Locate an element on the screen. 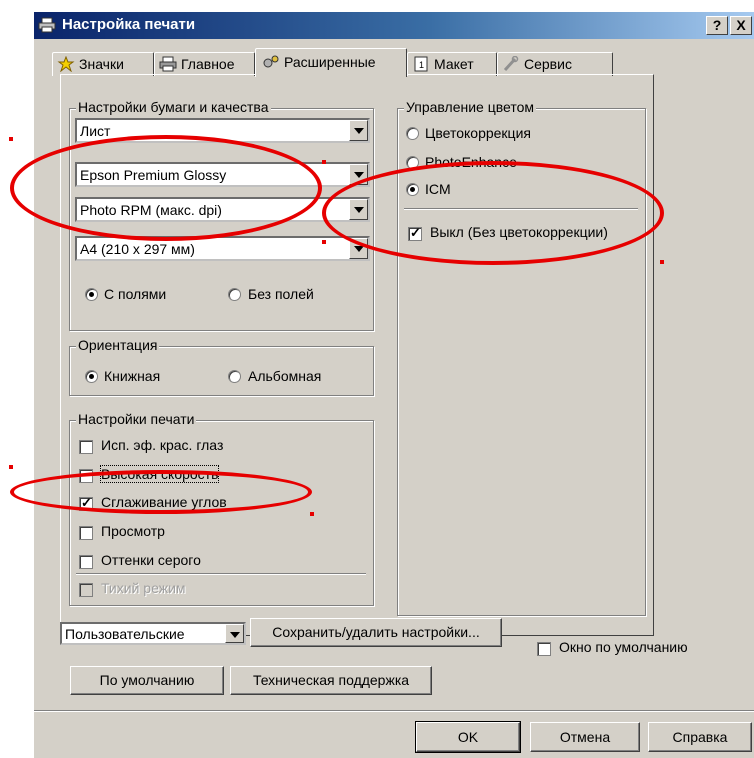 Image resolution: width=754 pixels, height=758 pixels. borderless-radio is located at coordinates (234, 294).